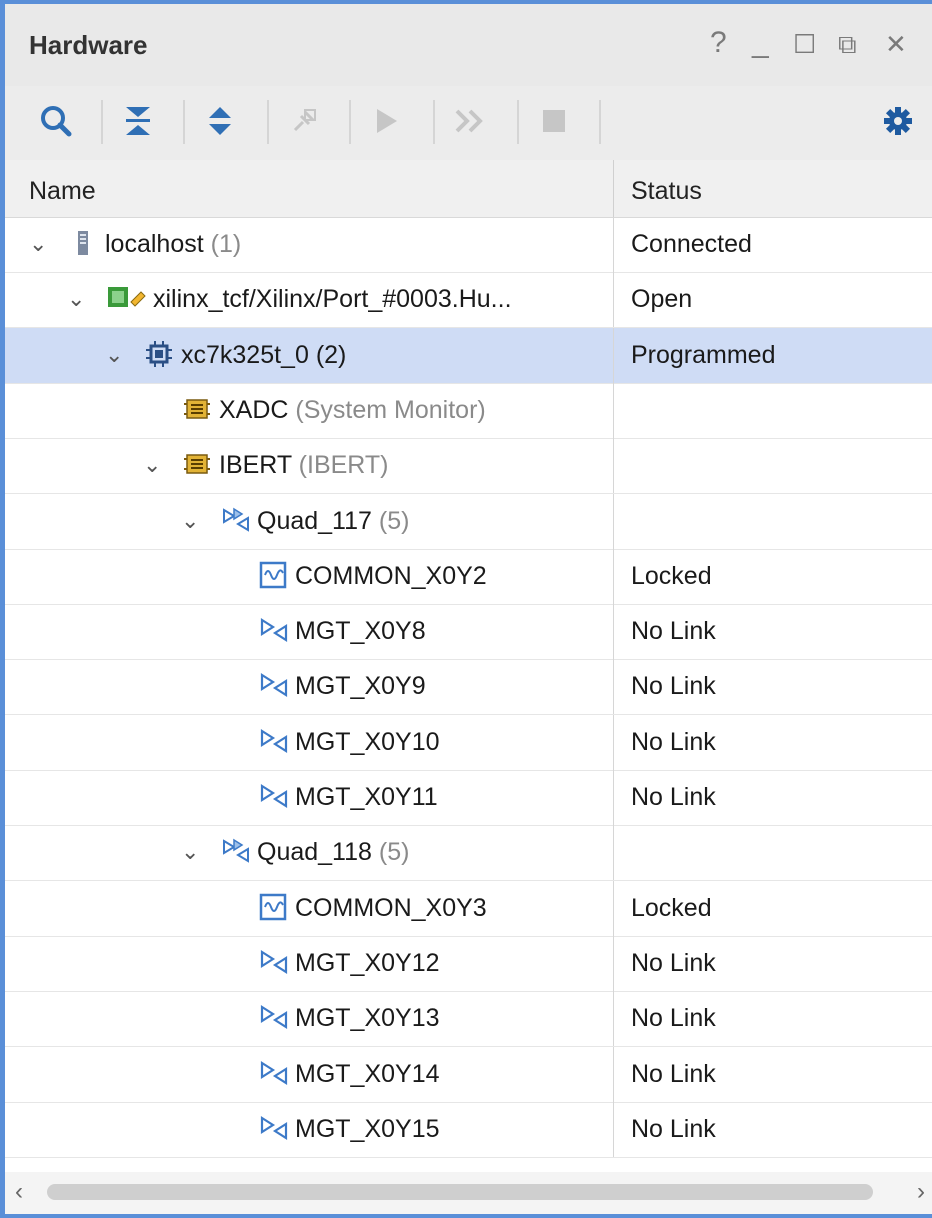 The width and height of the screenshot is (932, 1218). What do you see at coordinates (343, 465) in the screenshot?
I see `tree-row-count: (IBERT)` at bounding box center [343, 465].